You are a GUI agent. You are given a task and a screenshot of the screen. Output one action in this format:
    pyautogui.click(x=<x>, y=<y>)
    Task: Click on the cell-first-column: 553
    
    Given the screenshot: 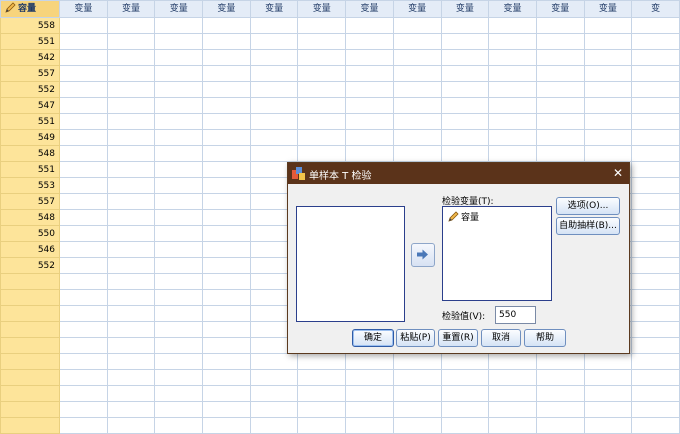 What is the action you would take?
    pyautogui.click(x=30, y=185)
    